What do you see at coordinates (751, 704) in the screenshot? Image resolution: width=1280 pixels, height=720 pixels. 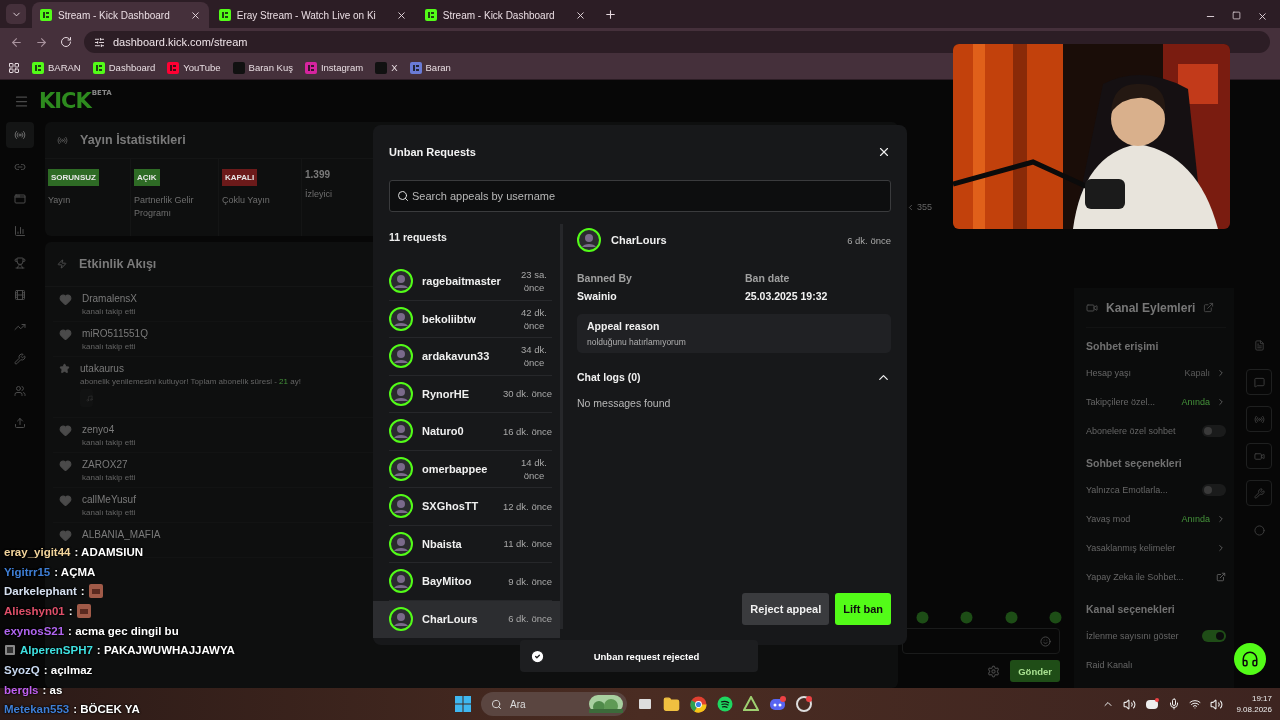 I see `triangle-app-icon` at bounding box center [751, 704].